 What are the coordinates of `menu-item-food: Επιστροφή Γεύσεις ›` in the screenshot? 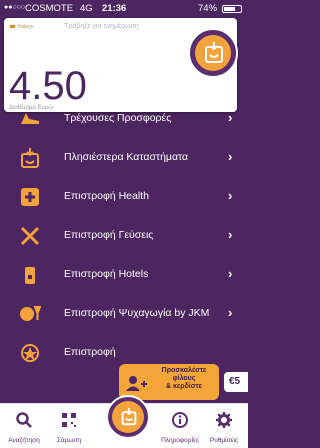 It's located at (124, 235).